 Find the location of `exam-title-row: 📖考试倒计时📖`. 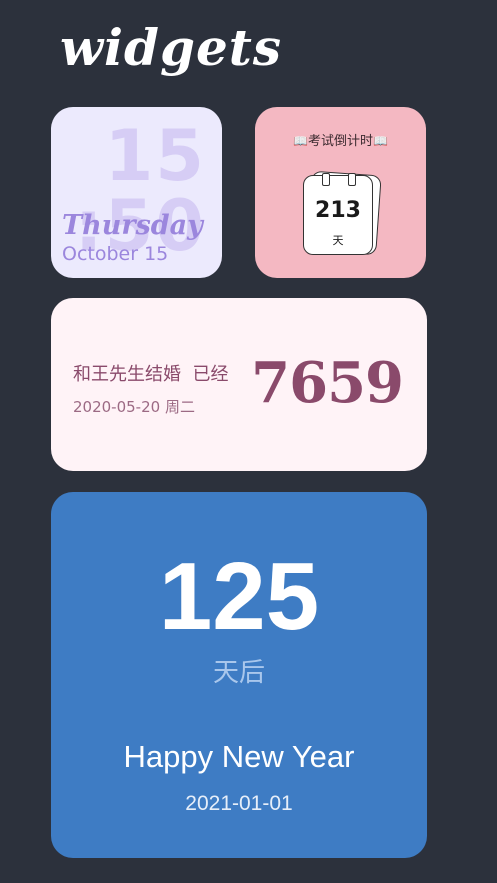

exam-title-row: 📖考试倒计时📖 is located at coordinates (340, 139).